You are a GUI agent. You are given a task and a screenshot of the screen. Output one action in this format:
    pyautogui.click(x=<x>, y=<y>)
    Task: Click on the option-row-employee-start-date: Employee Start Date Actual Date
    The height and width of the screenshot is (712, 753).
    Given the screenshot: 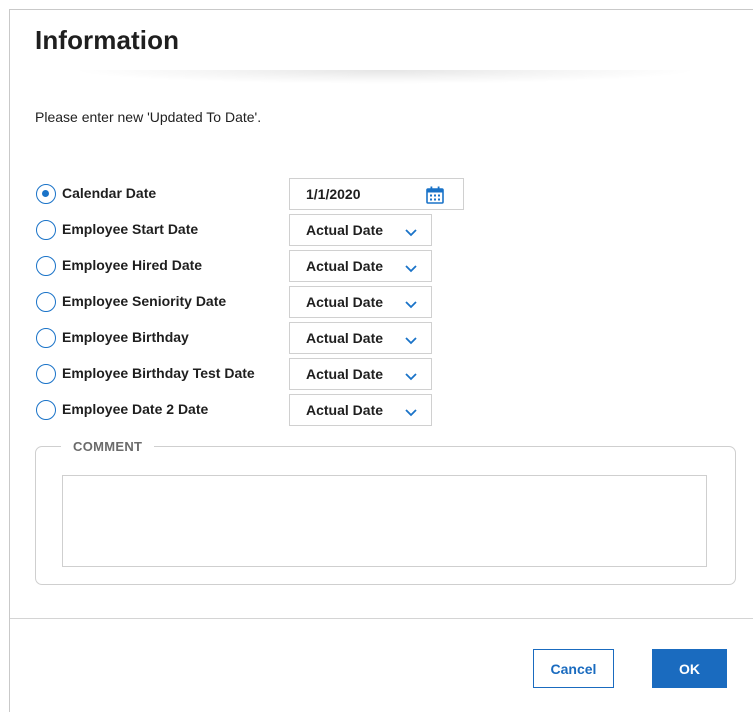 What is the action you would take?
    pyautogui.click(x=256, y=230)
    